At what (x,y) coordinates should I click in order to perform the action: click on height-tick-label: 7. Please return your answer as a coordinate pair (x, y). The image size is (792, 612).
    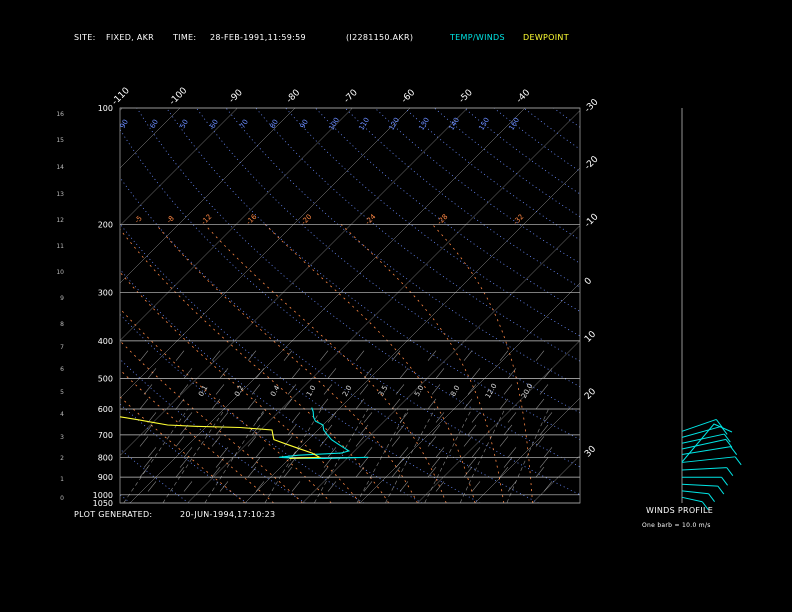
    Looking at the image, I should click on (62, 347).